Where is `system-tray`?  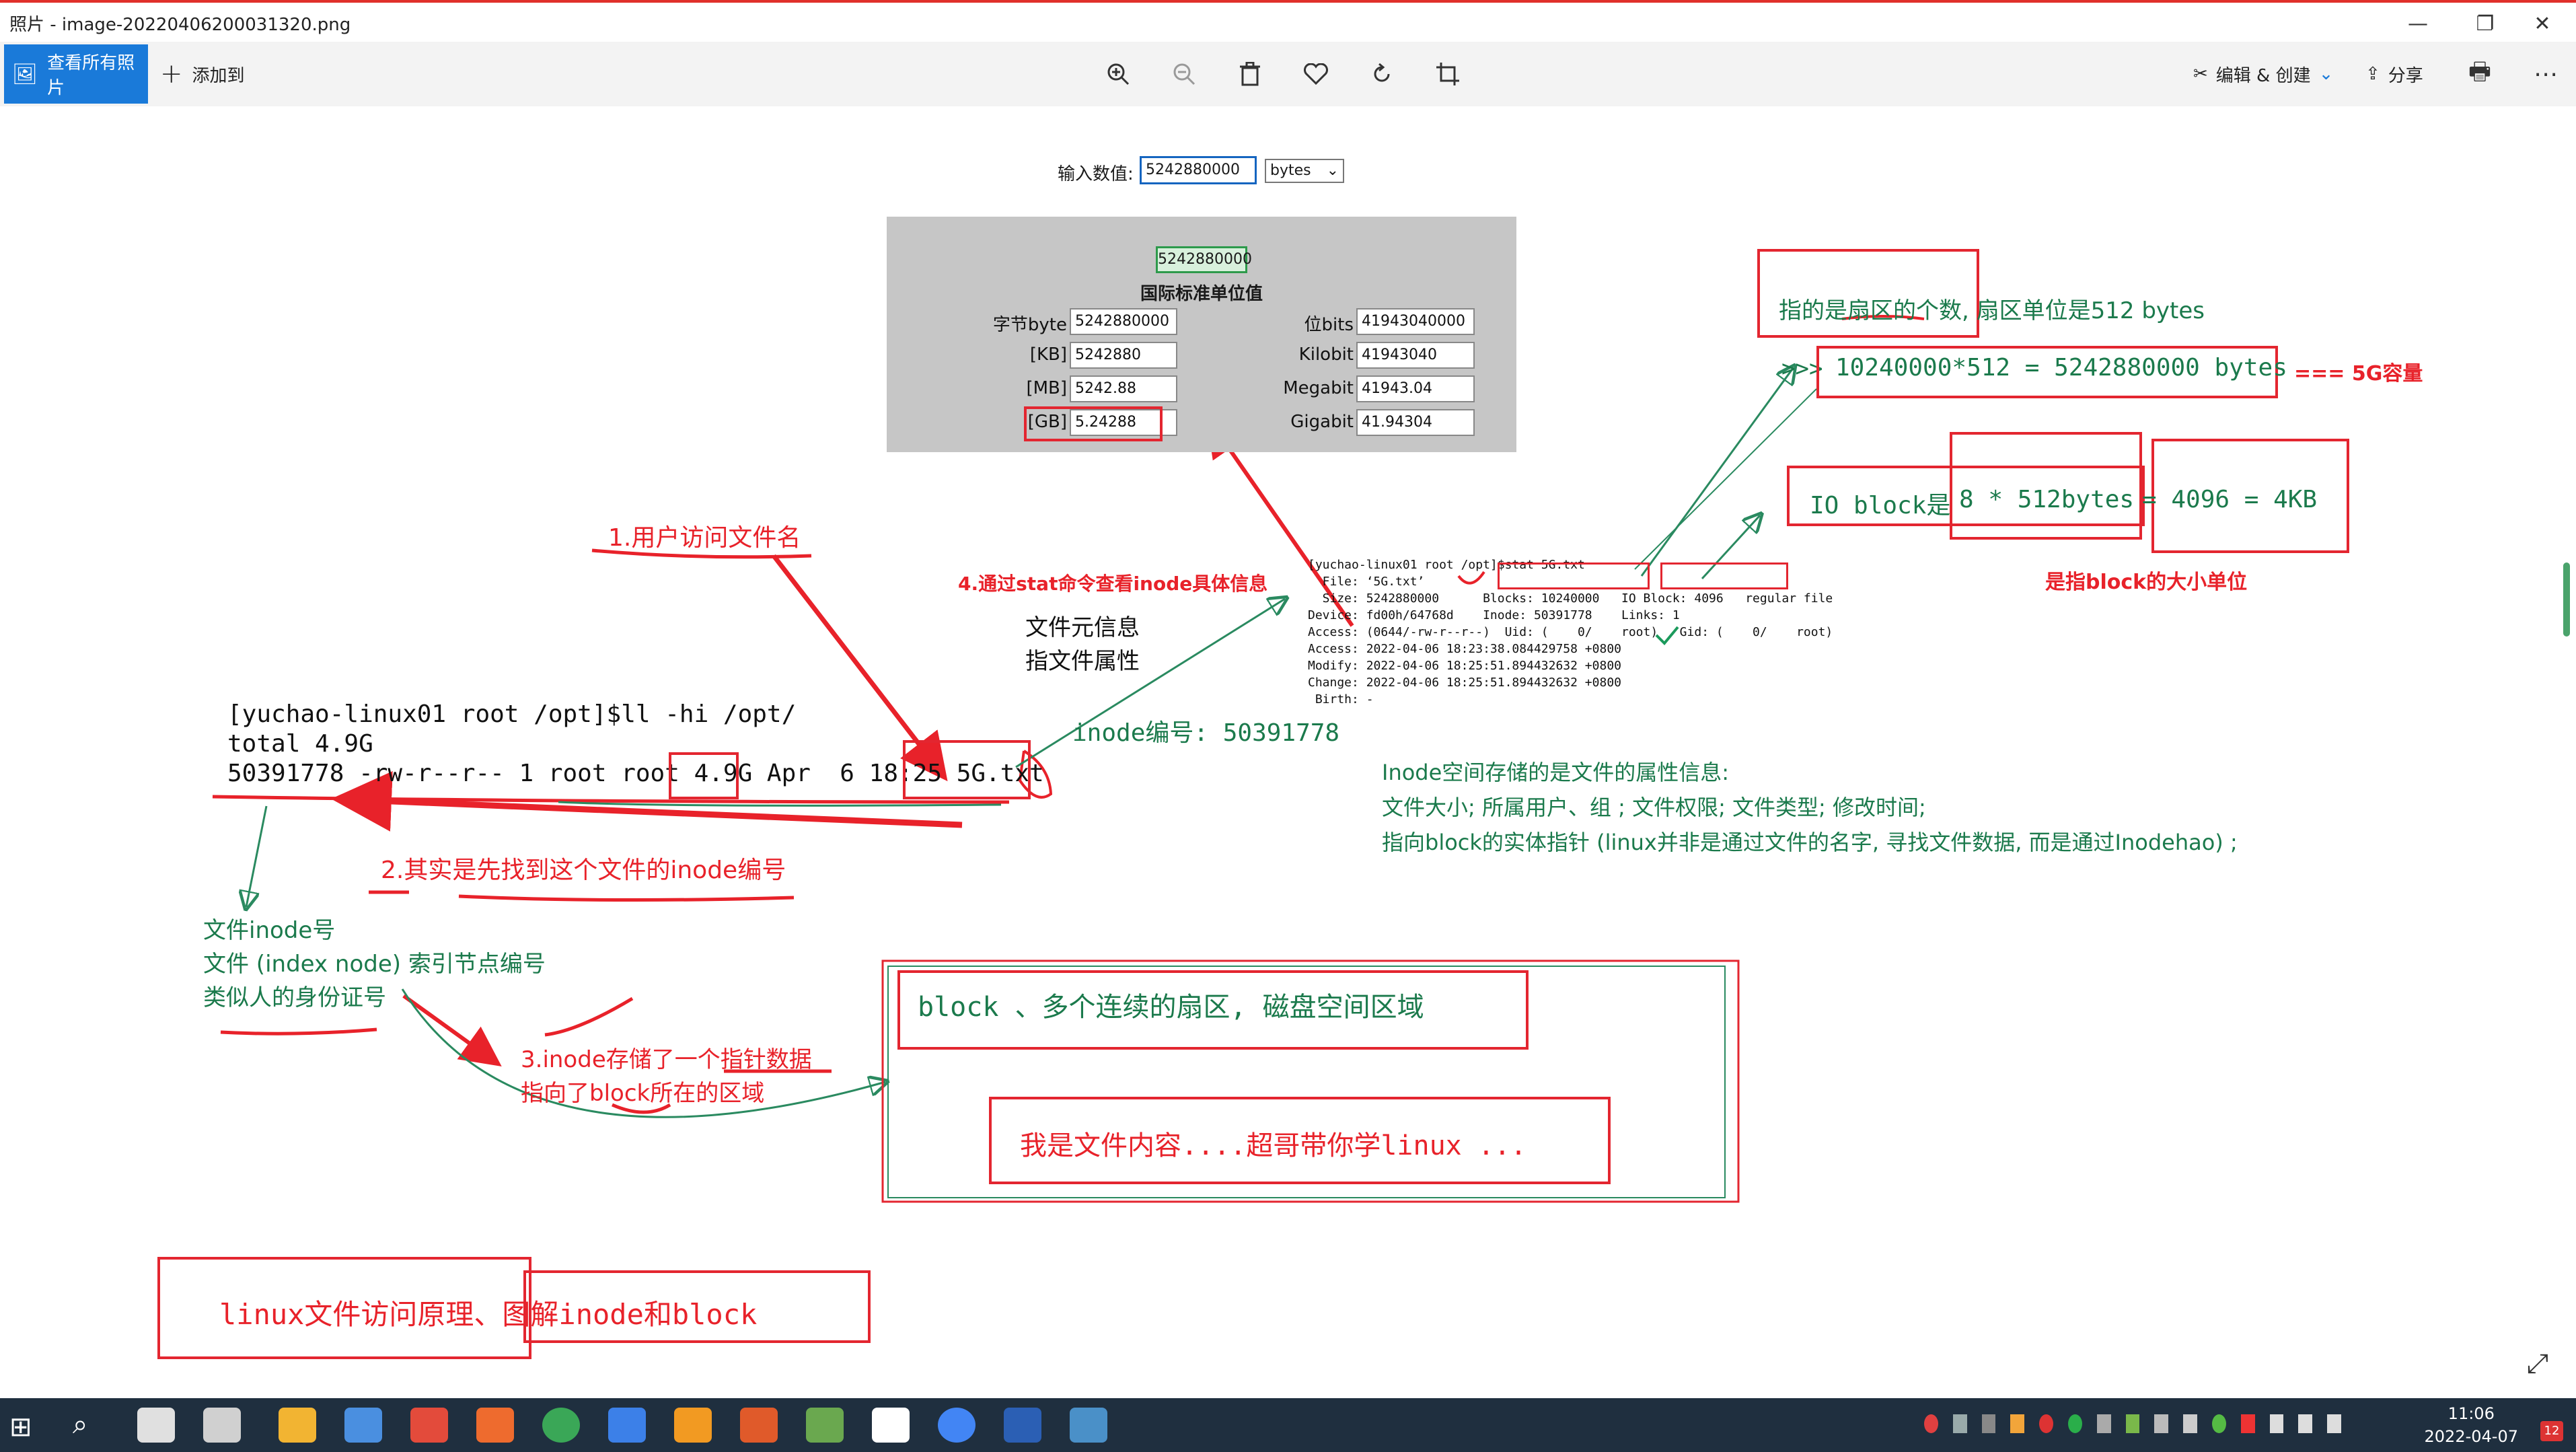
system-tray is located at coordinates (2132, 1426).